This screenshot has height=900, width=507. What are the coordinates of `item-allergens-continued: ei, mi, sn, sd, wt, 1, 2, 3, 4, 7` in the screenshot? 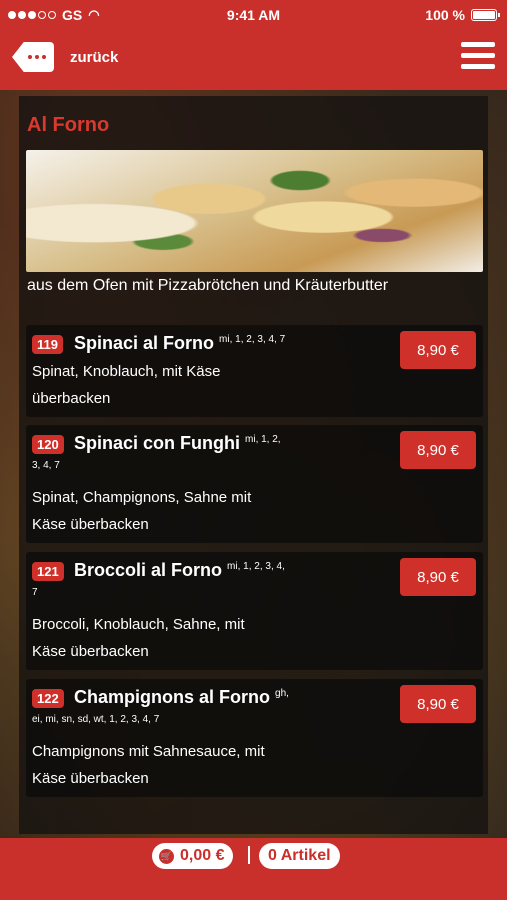 It's located at (96, 719).